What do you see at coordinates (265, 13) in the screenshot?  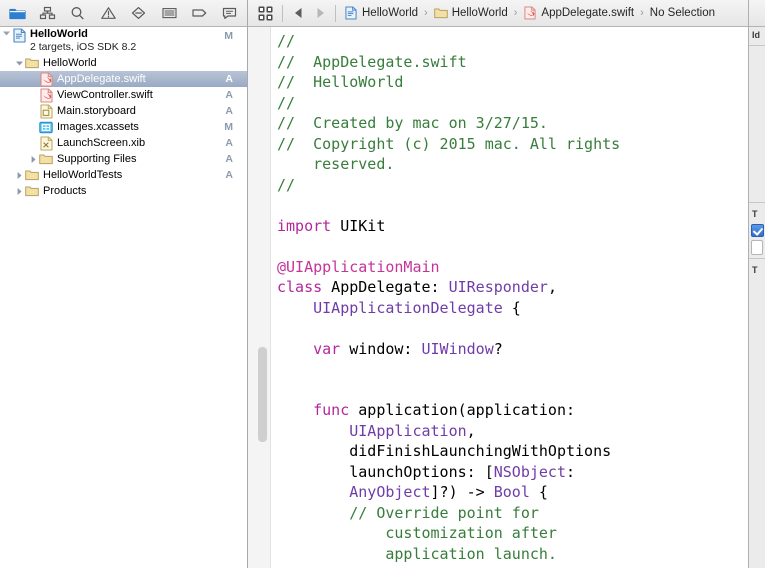 I see `four-squares-icon` at bounding box center [265, 13].